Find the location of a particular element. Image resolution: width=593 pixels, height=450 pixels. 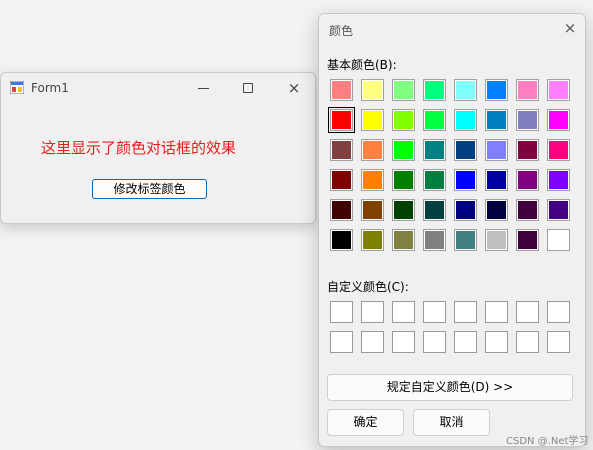

color-demo-label: 这里显示了颜色对话框的效果 is located at coordinates (139, 148).